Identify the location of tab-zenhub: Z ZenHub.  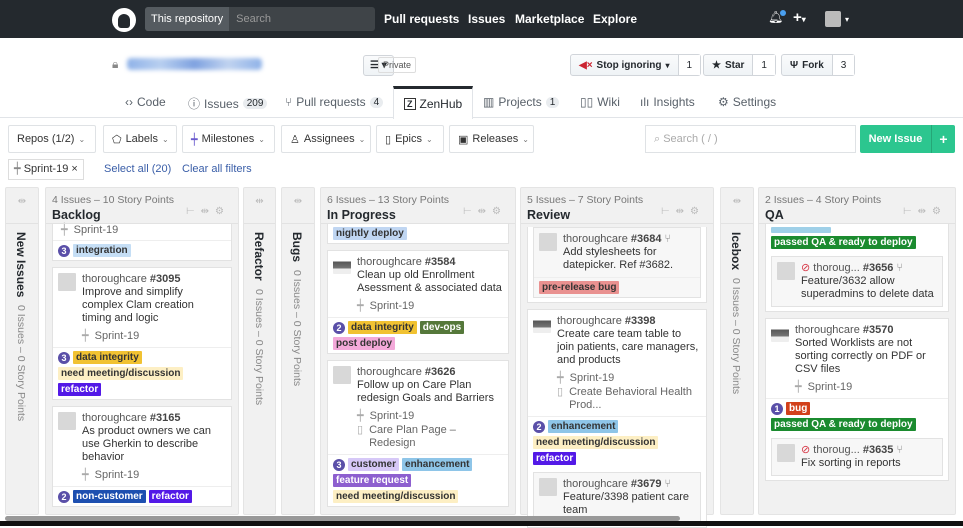
(433, 102).